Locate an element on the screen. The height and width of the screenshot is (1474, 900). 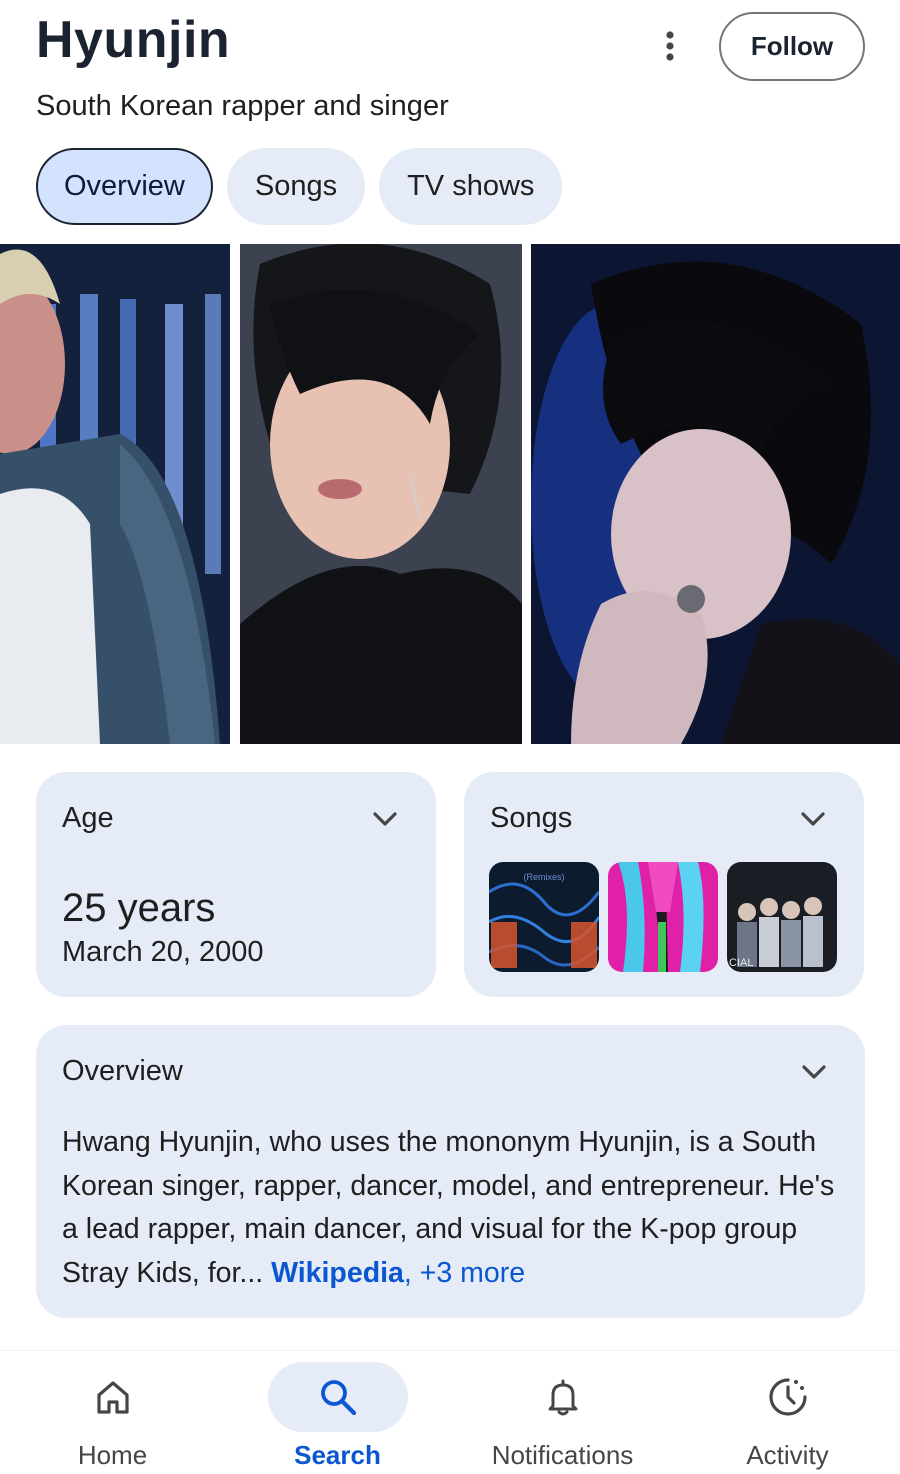
age-card-label: Age is located at coordinates (88, 818).